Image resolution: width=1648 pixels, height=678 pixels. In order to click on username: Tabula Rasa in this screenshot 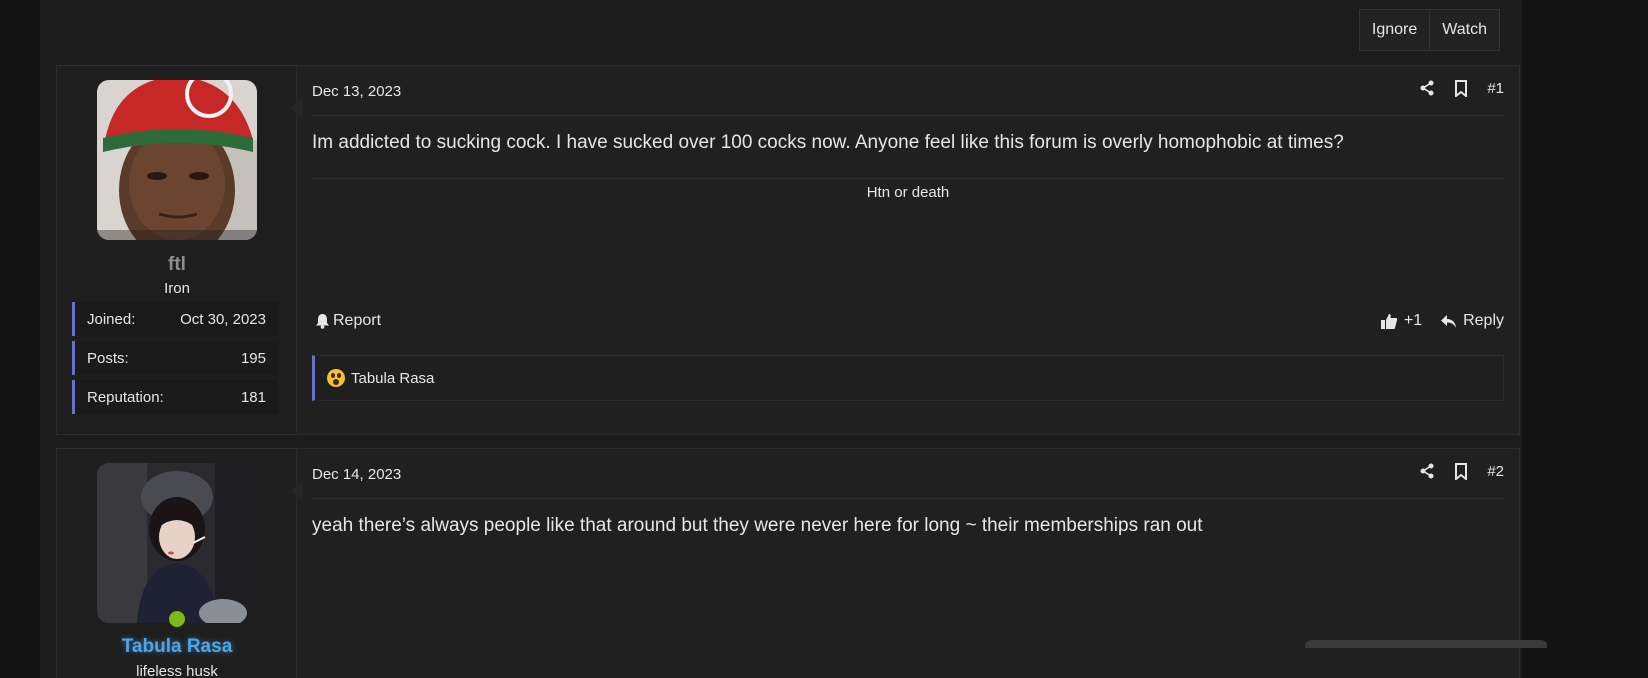, I will do `click(177, 647)`.